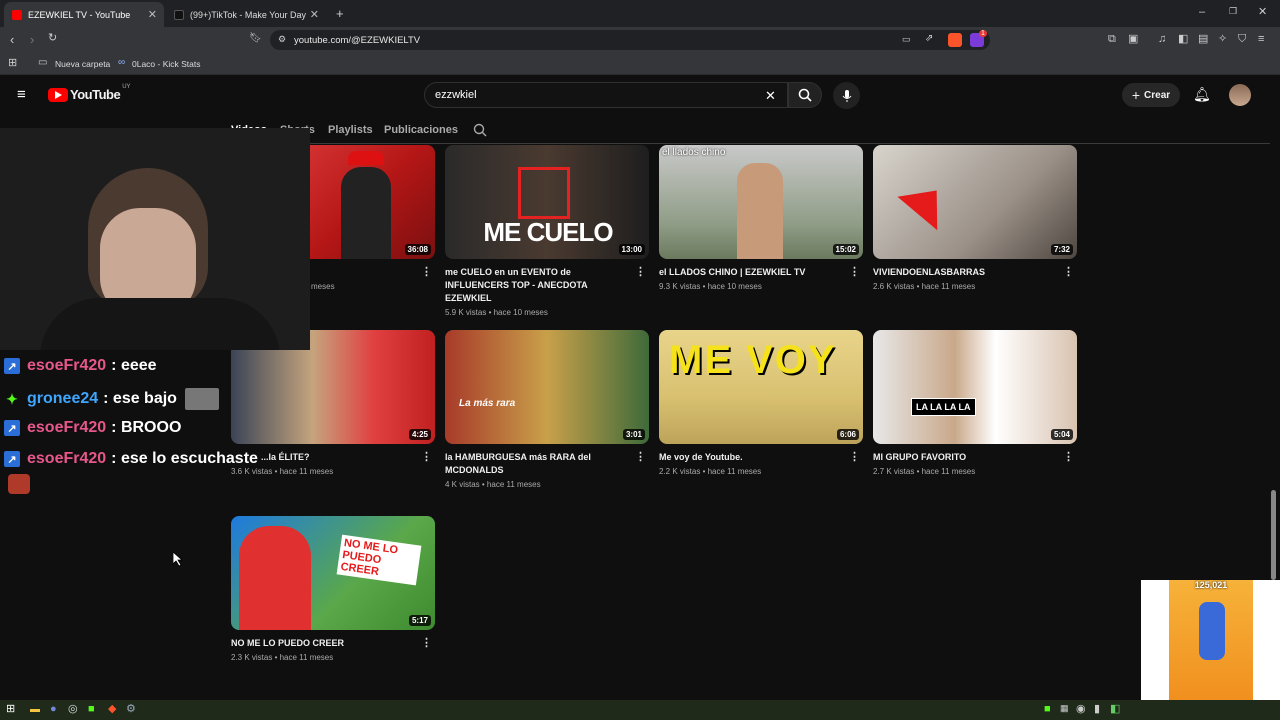 The width and height of the screenshot is (1280, 720). I want to click on vpn-icon: ⛉, so click(1242, 39).